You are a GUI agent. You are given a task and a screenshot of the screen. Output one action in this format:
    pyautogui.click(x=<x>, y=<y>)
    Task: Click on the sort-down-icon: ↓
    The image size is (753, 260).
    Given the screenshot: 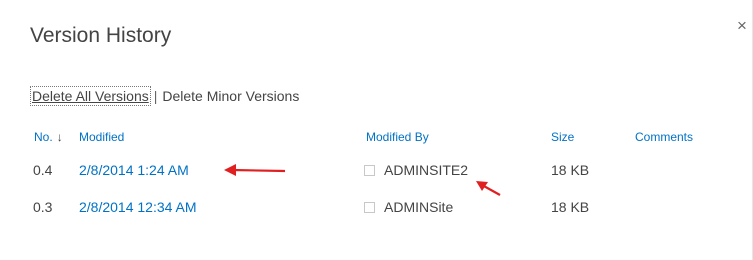 What is the action you would take?
    pyautogui.click(x=59, y=137)
    